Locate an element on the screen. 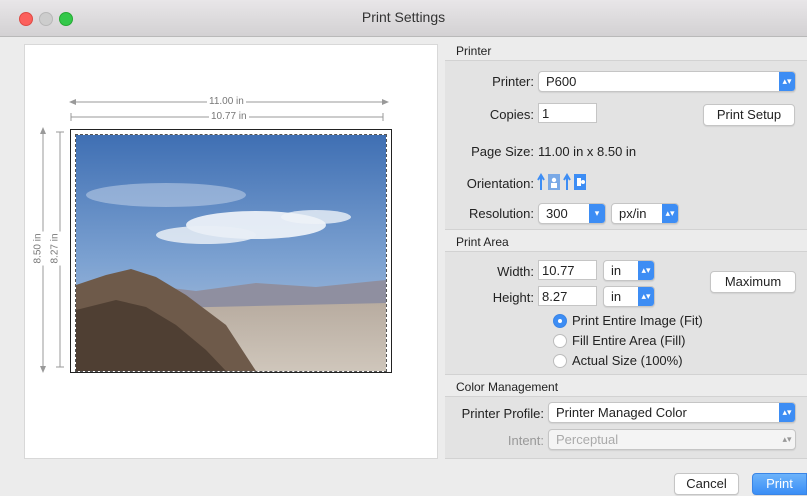 This screenshot has width=807, height=496. height-inner-label: 8.27 in is located at coordinates (55, 248).